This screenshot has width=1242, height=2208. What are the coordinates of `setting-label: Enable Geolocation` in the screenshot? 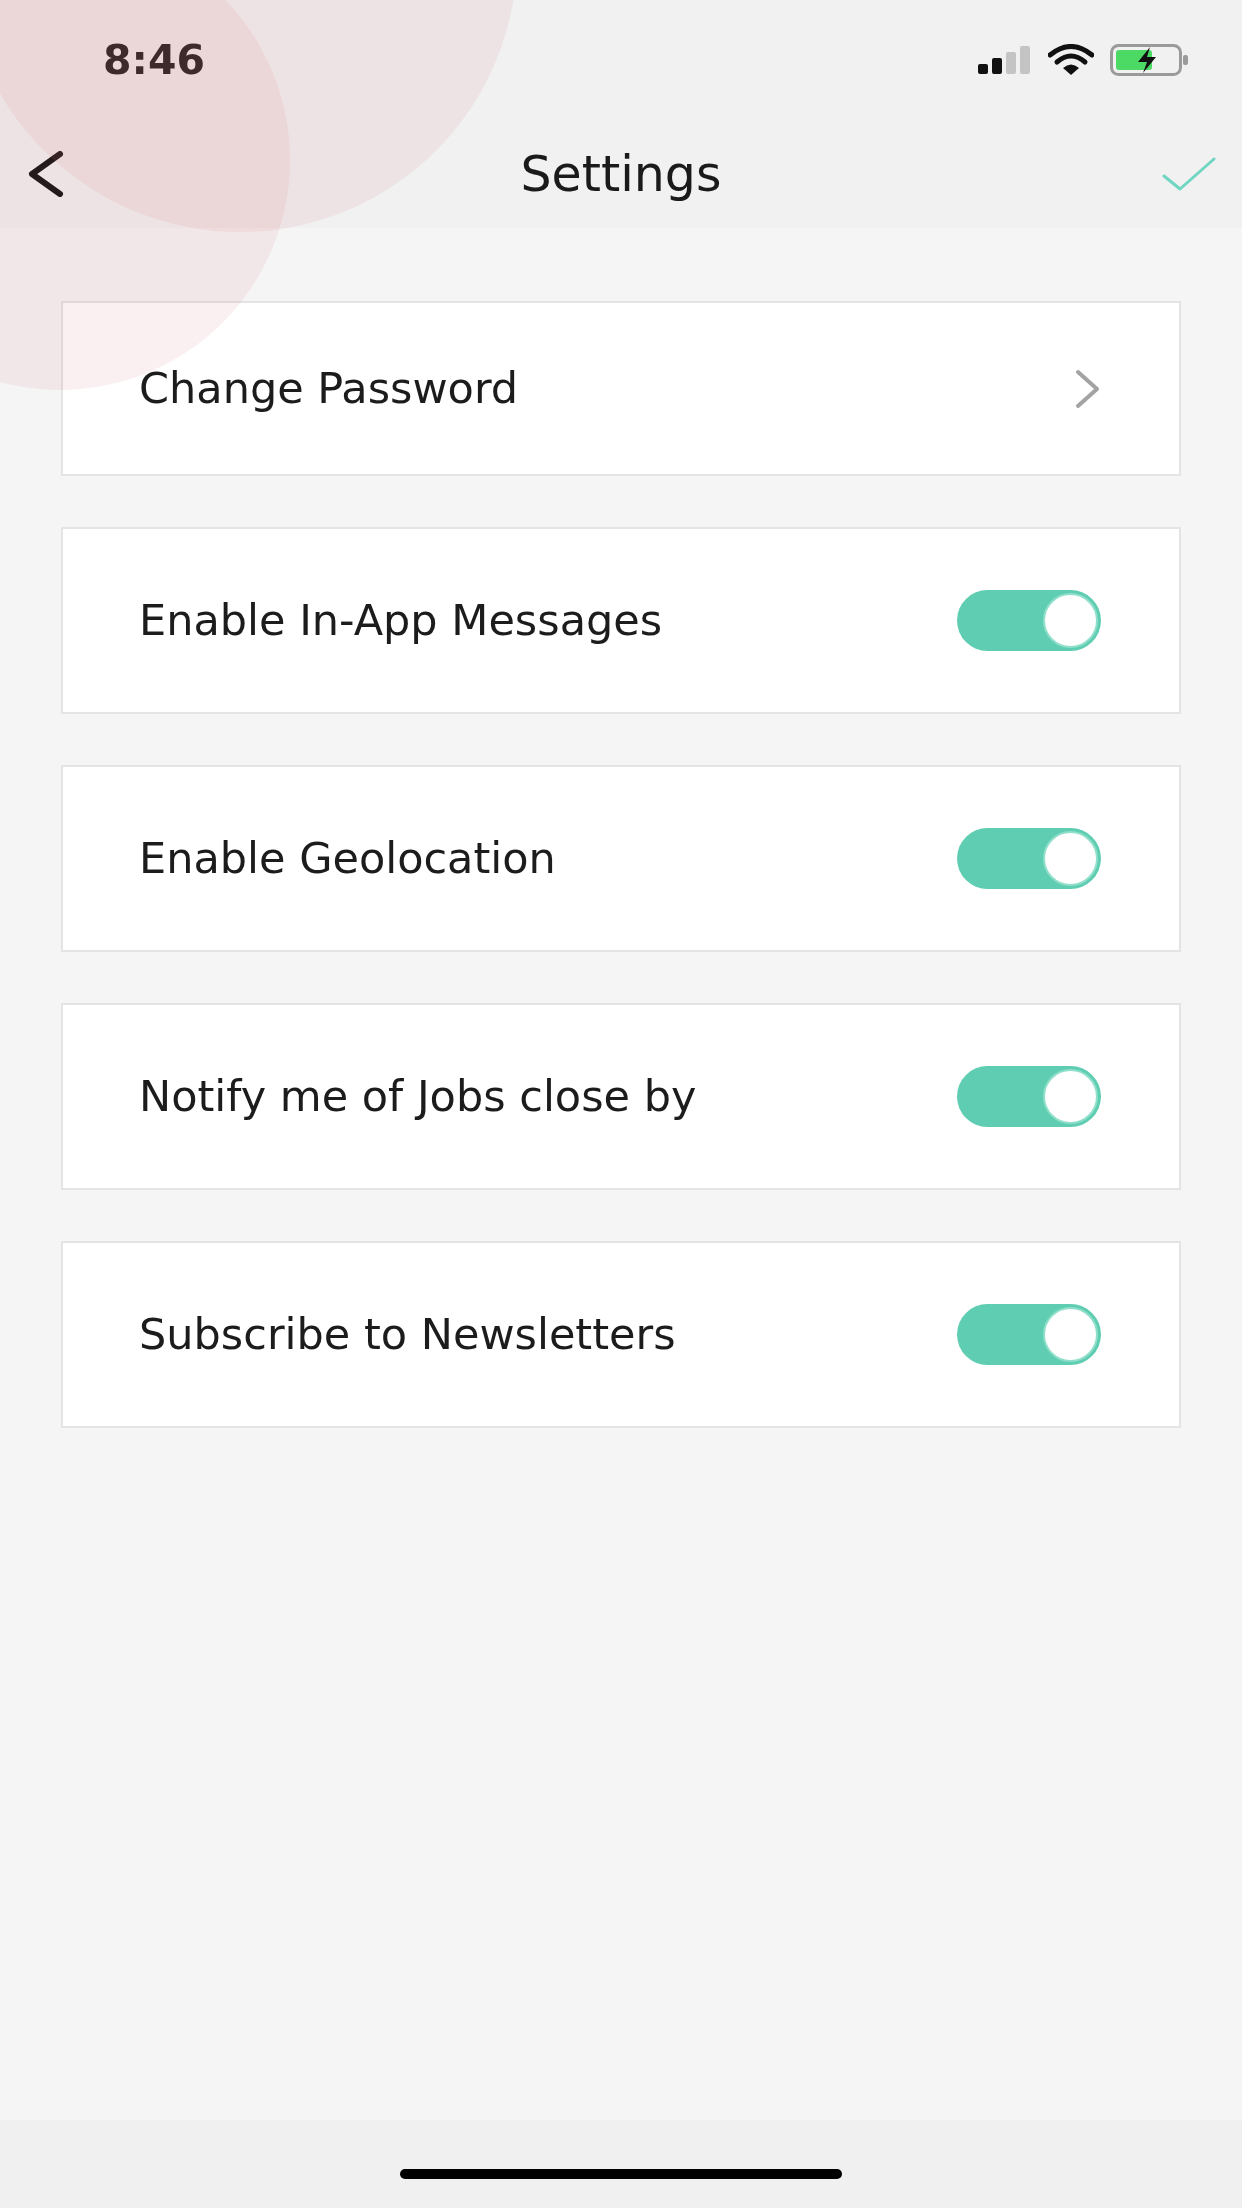 It's located at (347, 858).